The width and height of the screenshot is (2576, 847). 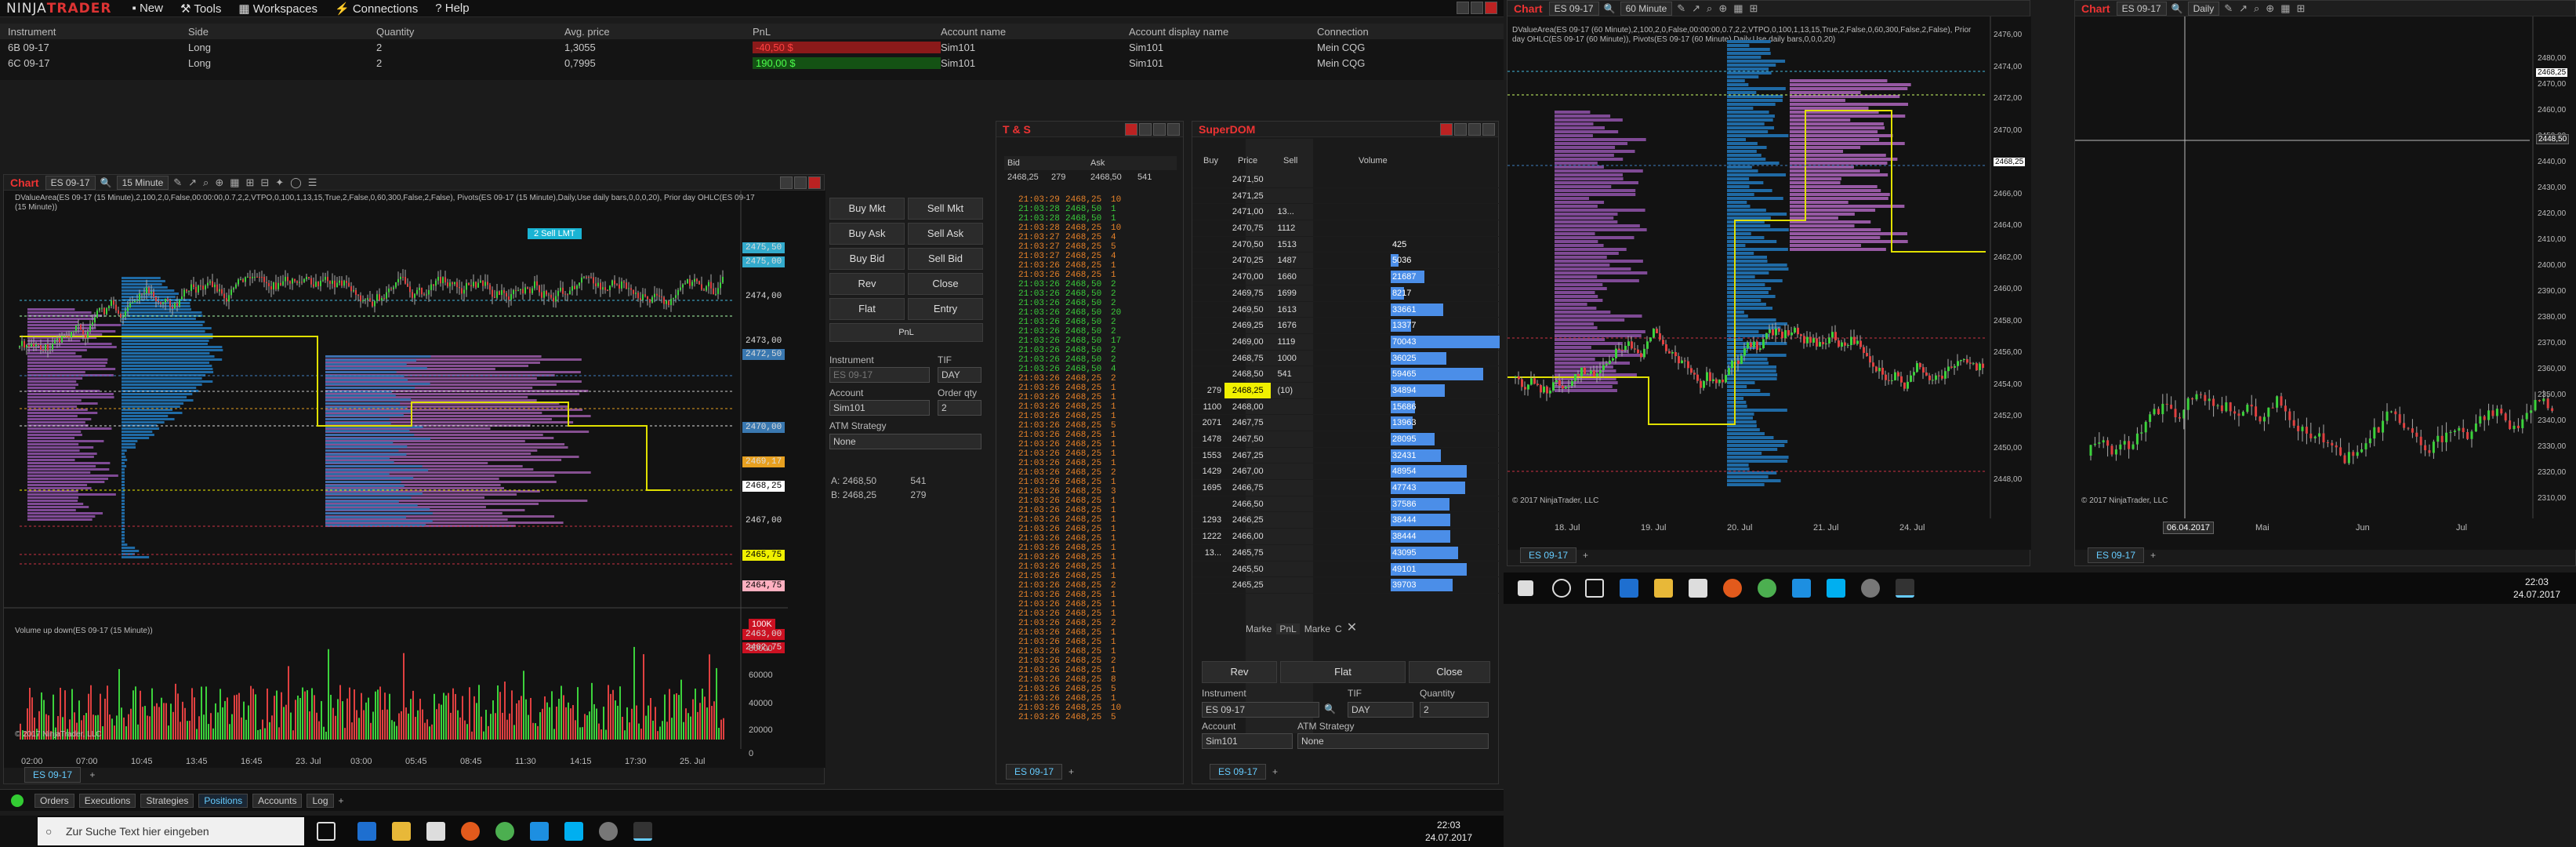 I want to click on store-icon, so click(x=1698, y=588).